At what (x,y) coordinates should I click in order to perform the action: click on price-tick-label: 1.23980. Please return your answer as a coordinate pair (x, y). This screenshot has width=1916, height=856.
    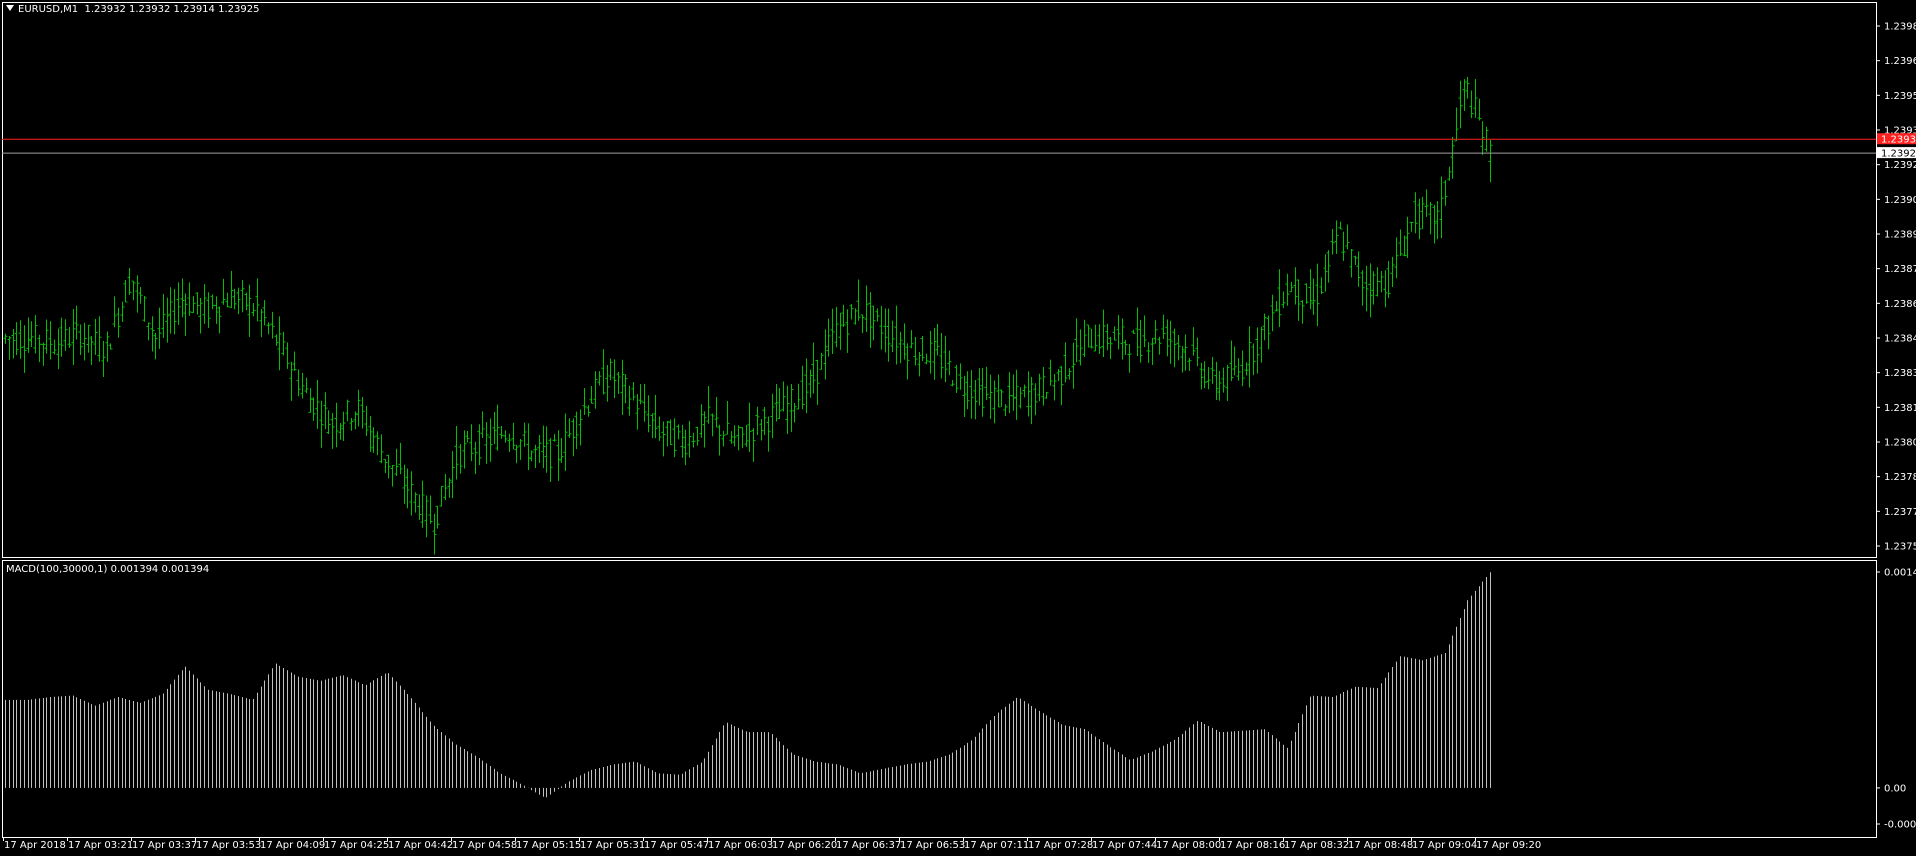
    Looking at the image, I should click on (1900, 27).